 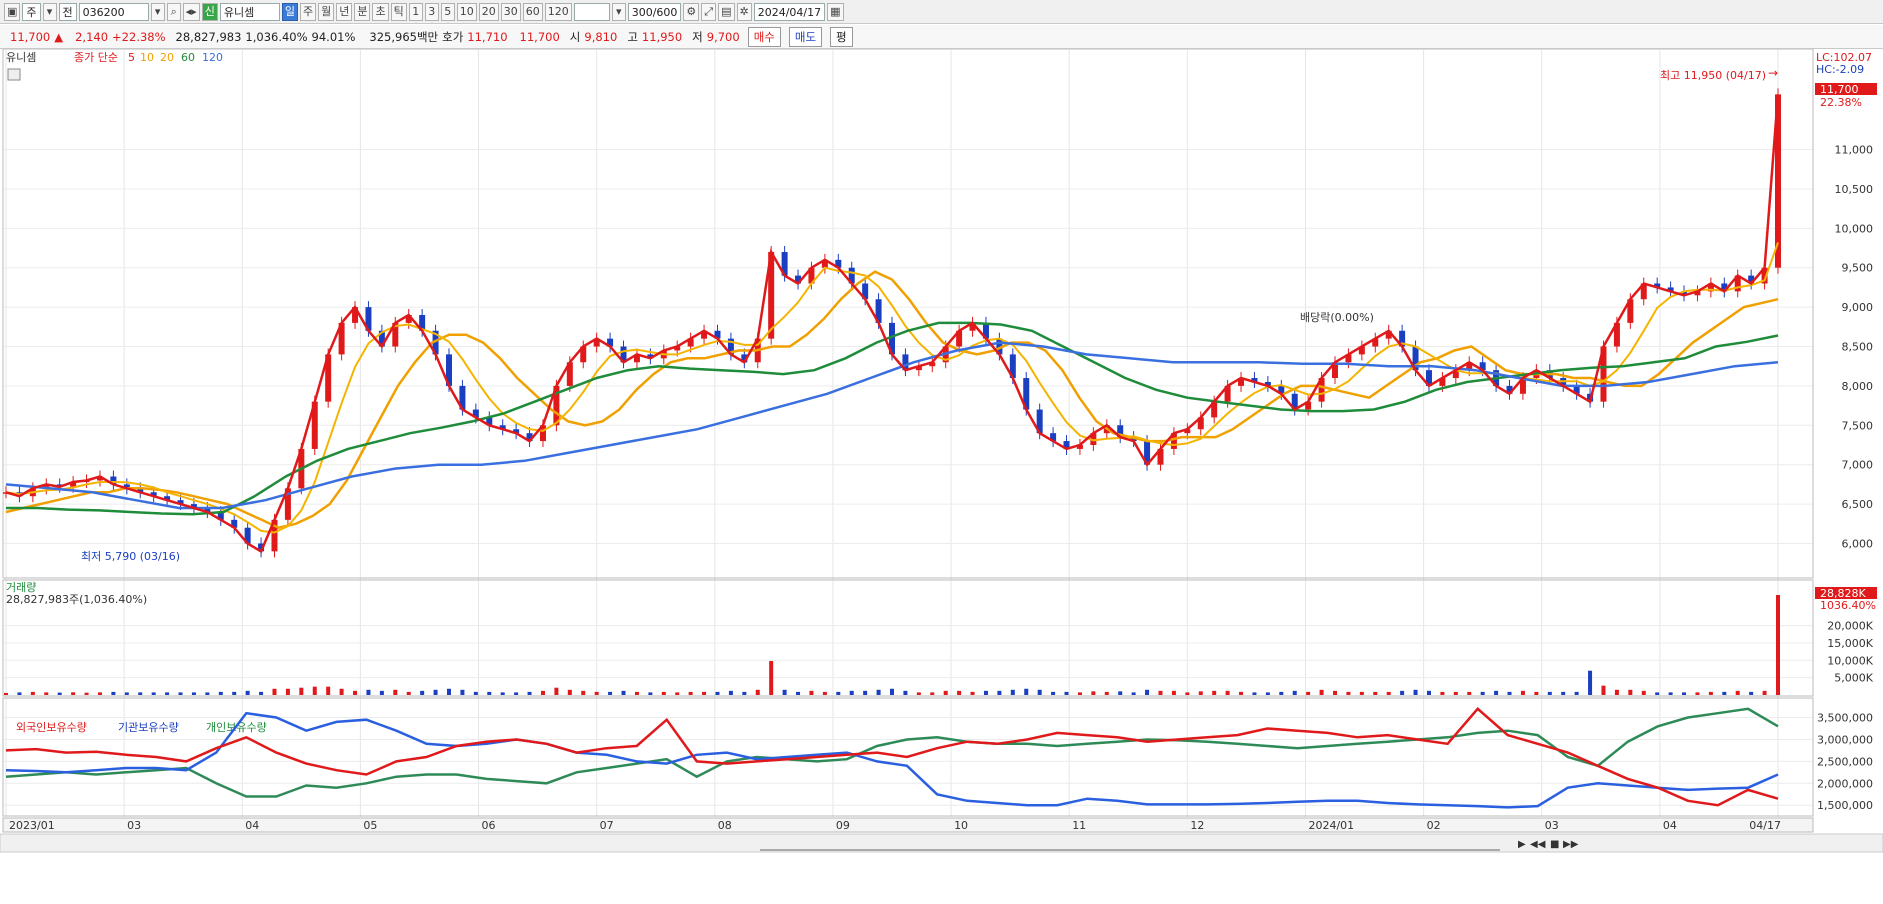 I want to click on change-pct: +22.38%, so click(x=139, y=36).